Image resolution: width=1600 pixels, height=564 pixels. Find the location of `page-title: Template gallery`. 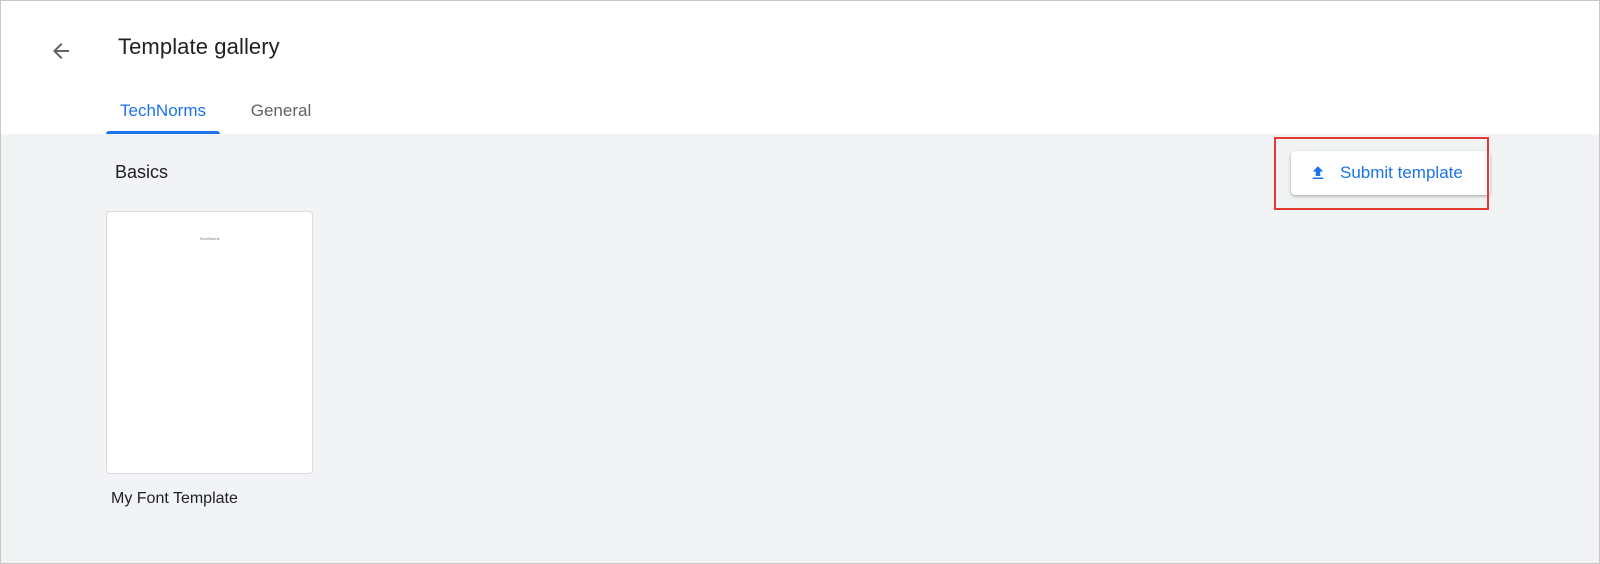

page-title: Template gallery is located at coordinates (199, 46).